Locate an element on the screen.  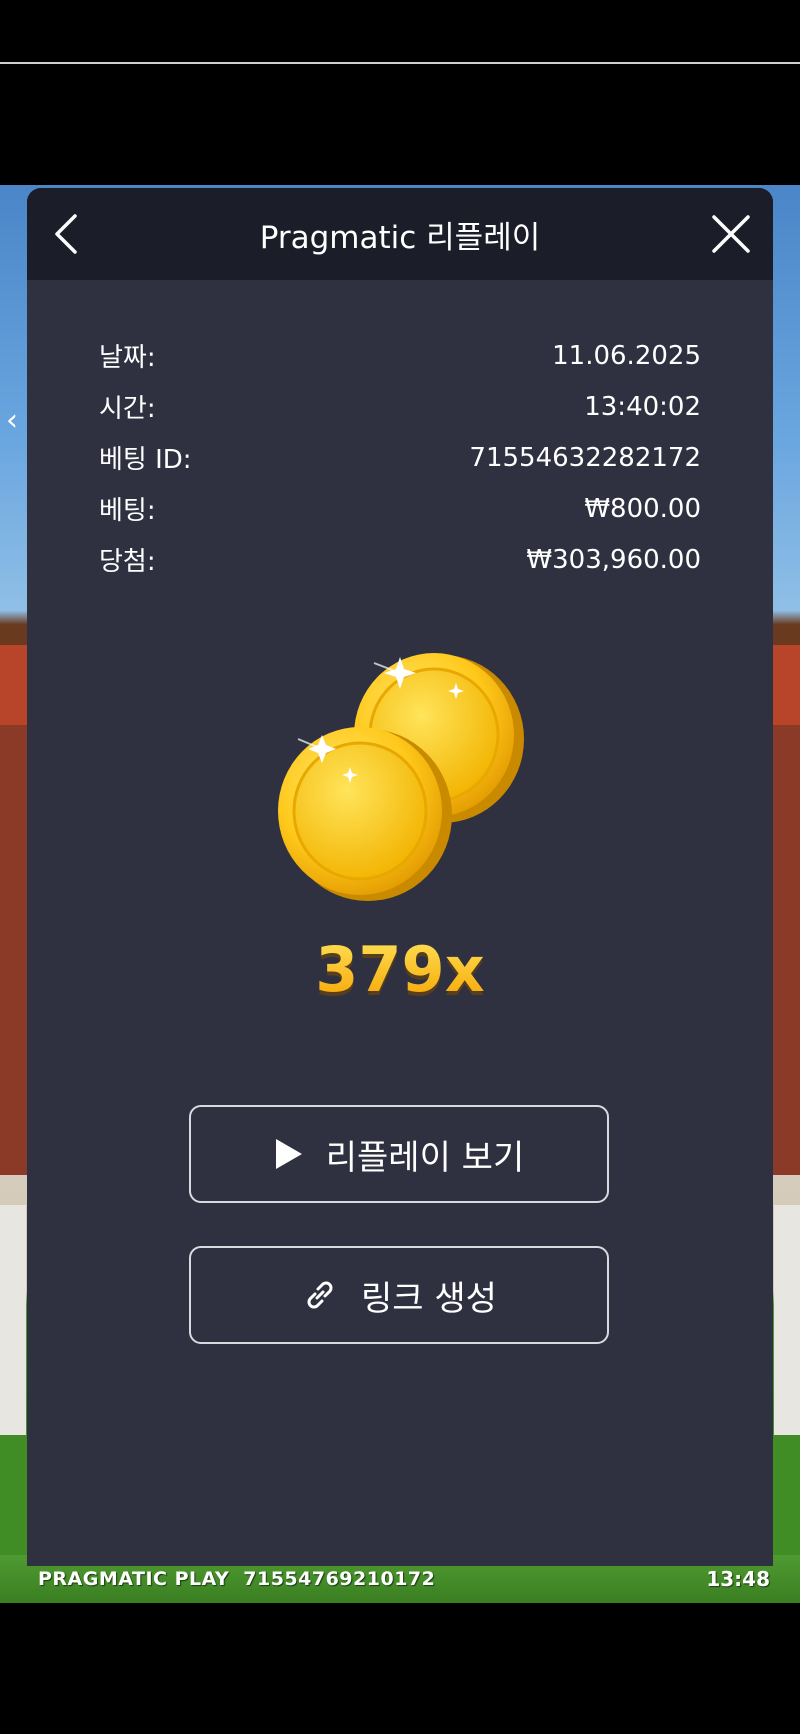
status-divider is located at coordinates (400, 63).